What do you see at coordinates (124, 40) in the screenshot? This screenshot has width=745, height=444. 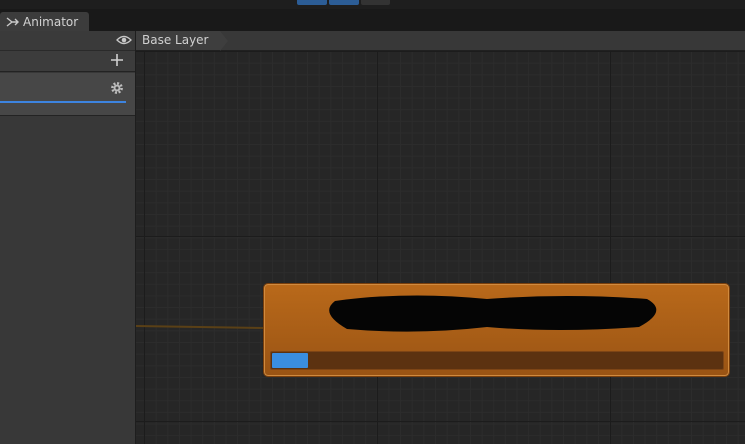 I see `eye-icon` at bounding box center [124, 40].